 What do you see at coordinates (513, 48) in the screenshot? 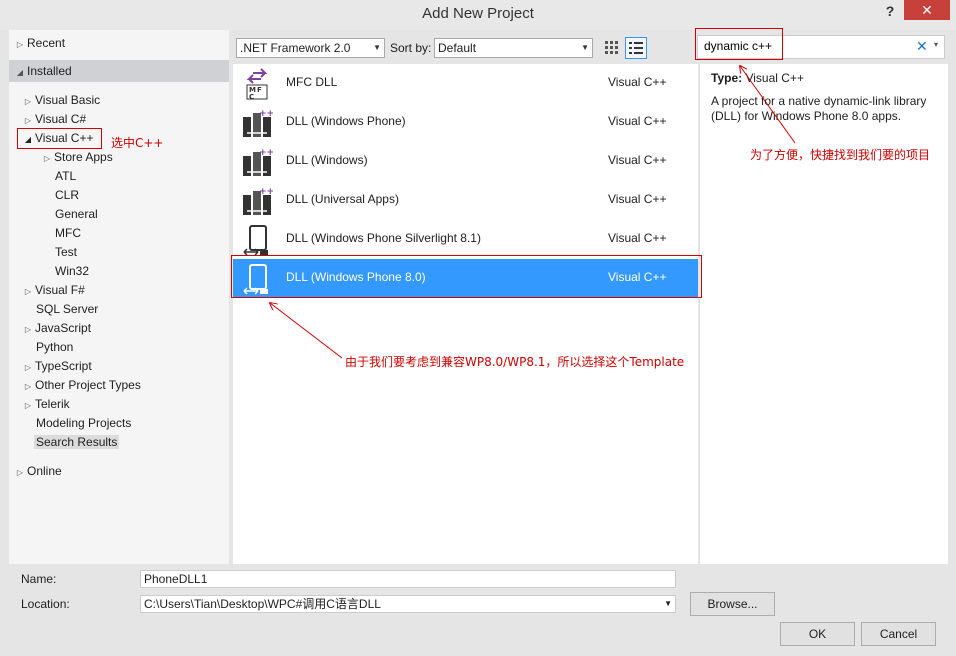
I see `sort-select: Default ▼` at bounding box center [513, 48].